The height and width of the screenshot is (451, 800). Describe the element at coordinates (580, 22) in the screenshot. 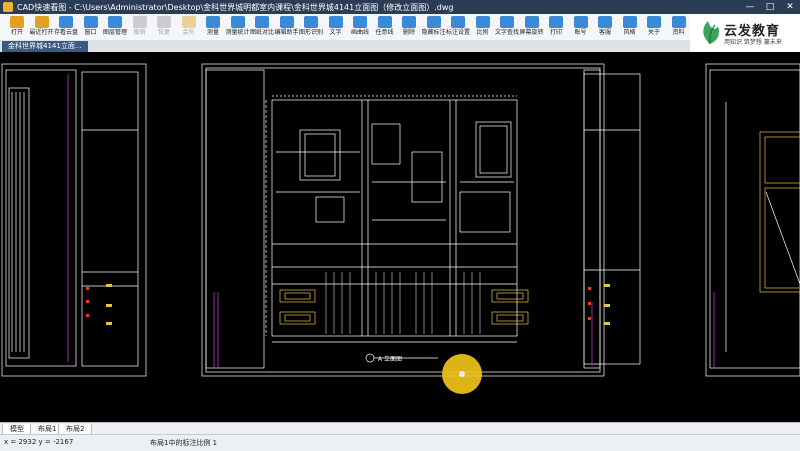

I see `account-icon` at that location.